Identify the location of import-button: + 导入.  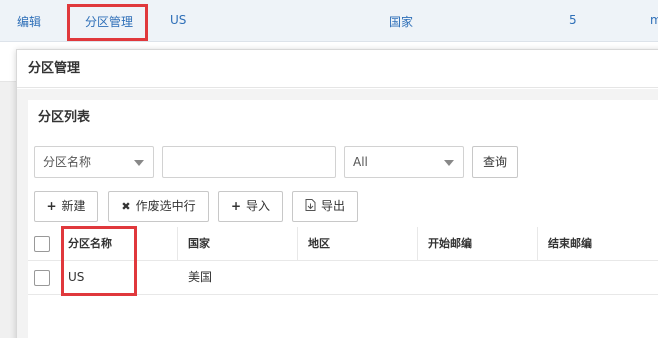
(250, 206).